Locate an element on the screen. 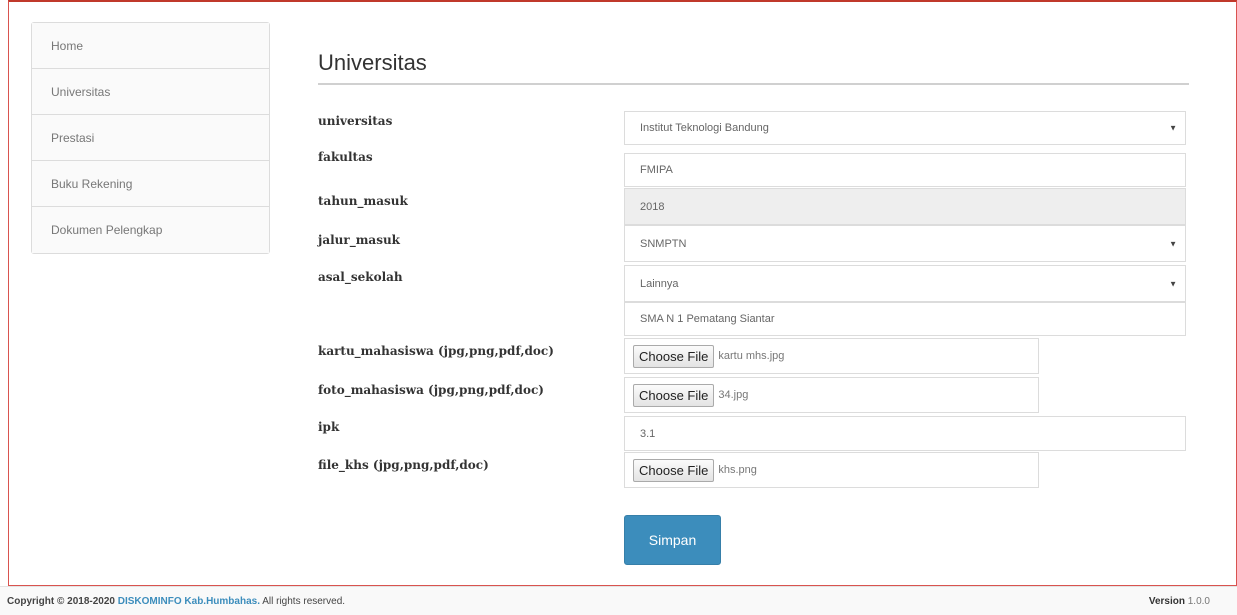 The height and width of the screenshot is (615, 1237). fakultas-value: FMIPA is located at coordinates (656, 170).